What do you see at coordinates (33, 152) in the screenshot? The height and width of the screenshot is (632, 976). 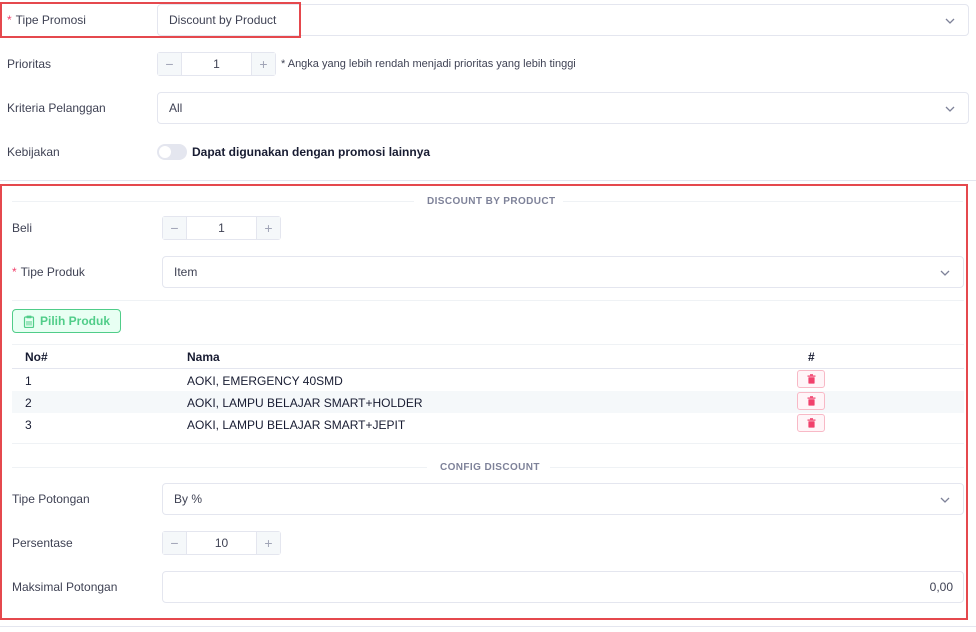 I see `kebijakan-label: Kebijakan` at bounding box center [33, 152].